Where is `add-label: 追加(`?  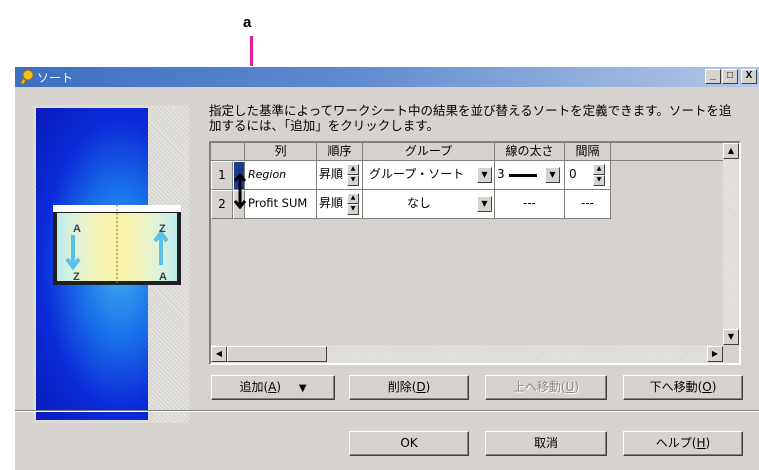 add-label: 追加( is located at coordinates (254, 387).